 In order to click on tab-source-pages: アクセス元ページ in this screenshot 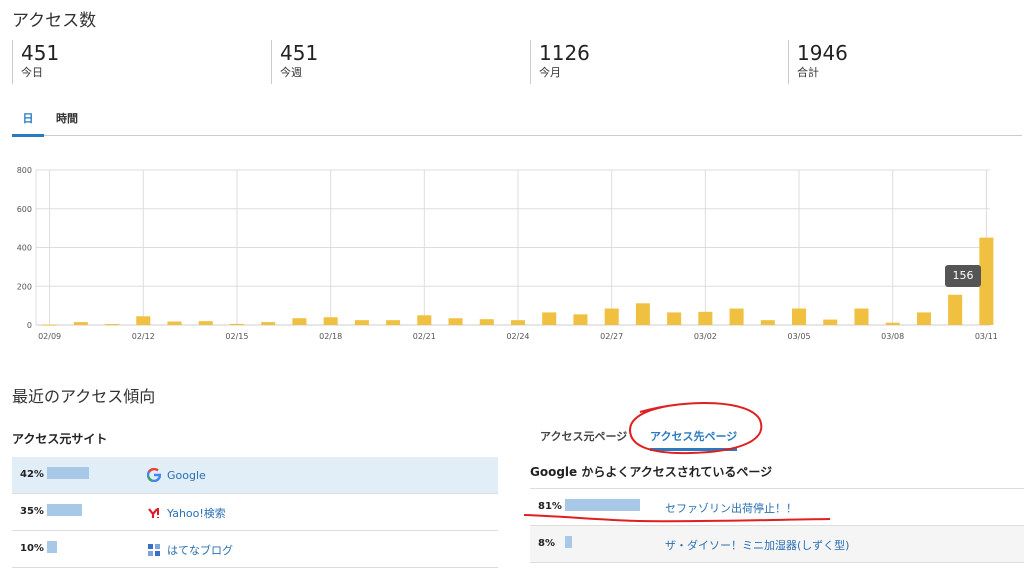, I will do `click(583, 438)`.